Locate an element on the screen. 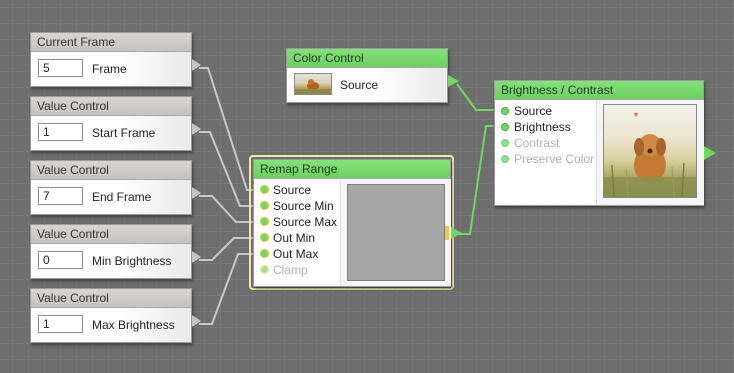  input-label: Source Min is located at coordinates (303, 206).